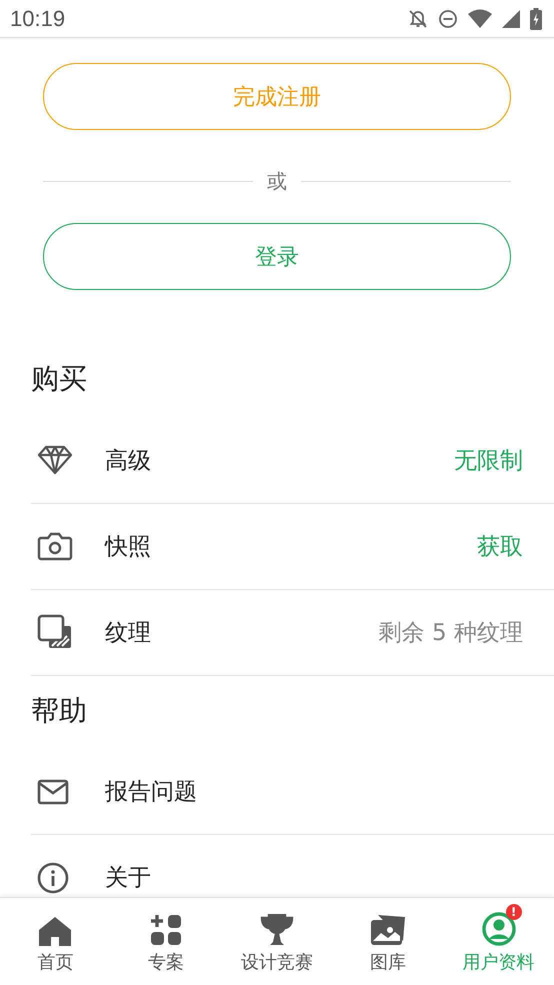  Describe the element at coordinates (514, 912) in the screenshot. I see `notification-badge: !` at that location.